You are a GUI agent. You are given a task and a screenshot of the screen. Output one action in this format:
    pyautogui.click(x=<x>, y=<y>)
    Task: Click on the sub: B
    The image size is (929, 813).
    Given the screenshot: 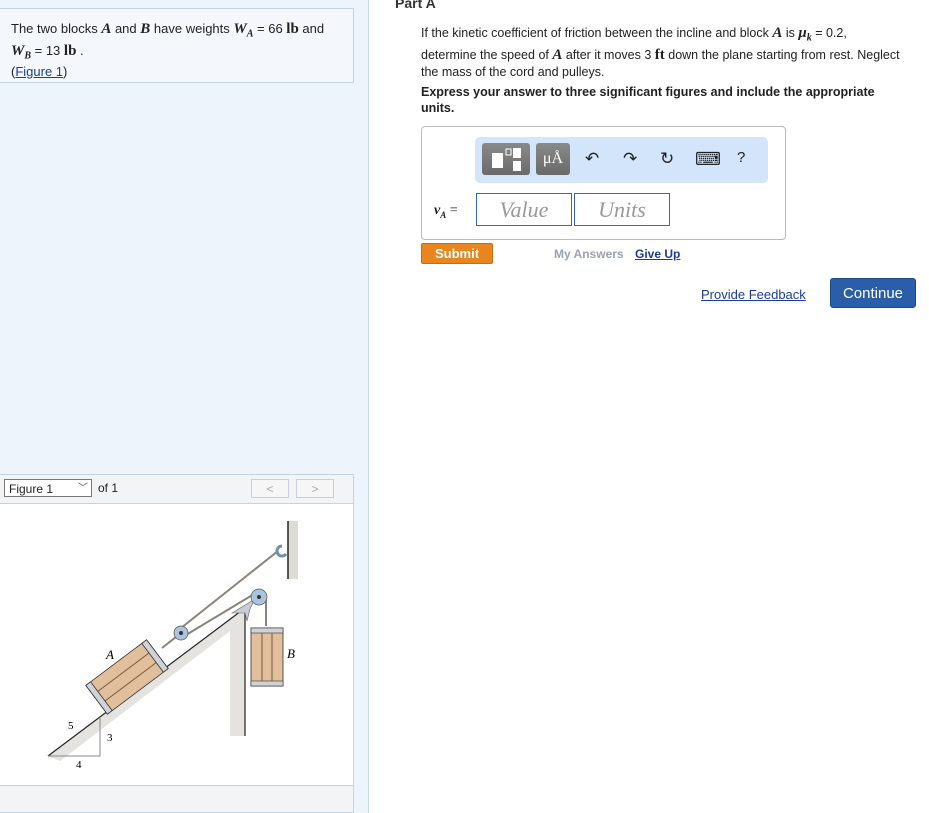 What is the action you would take?
    pyautogui.click(x=28, y=56)
    